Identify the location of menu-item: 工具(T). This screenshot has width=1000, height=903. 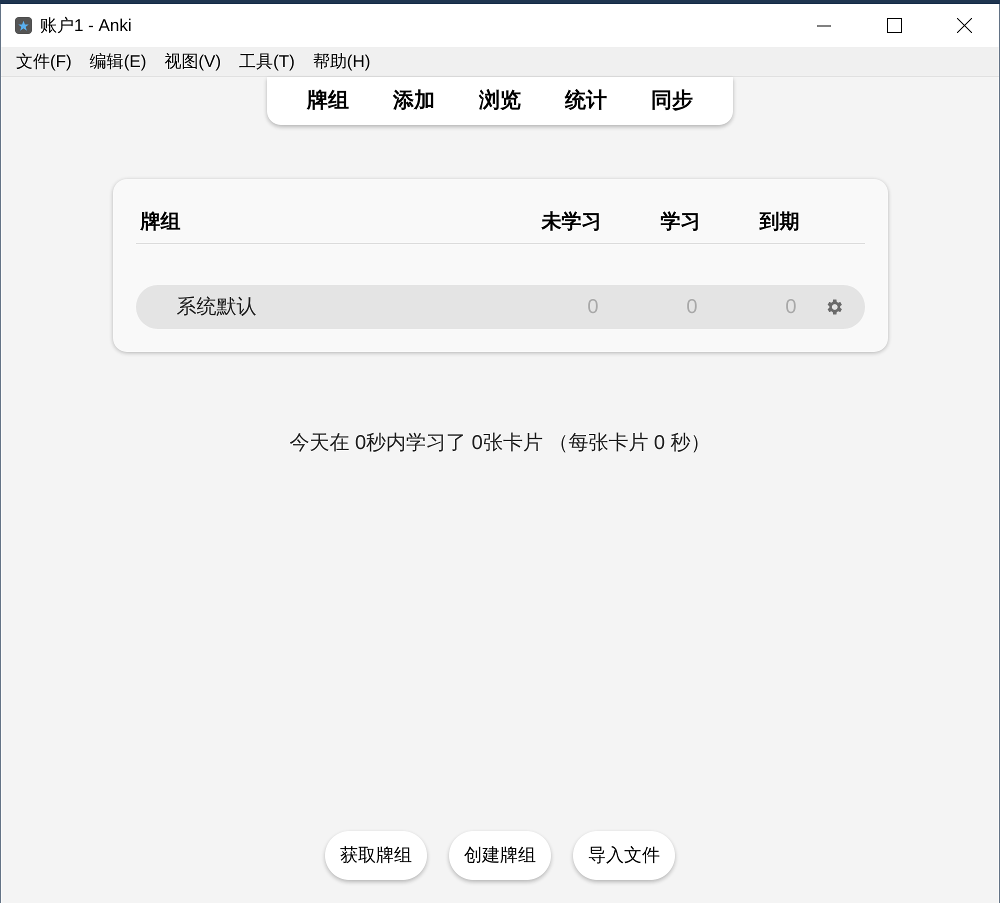
(267, 61).